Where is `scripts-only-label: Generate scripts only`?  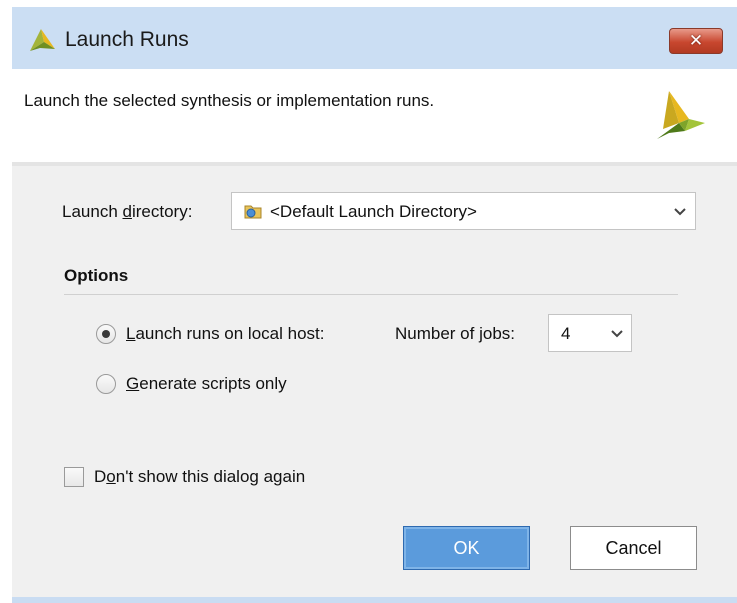
scripts-only-label: Generate scripts only is located at coordinates (206, 384).